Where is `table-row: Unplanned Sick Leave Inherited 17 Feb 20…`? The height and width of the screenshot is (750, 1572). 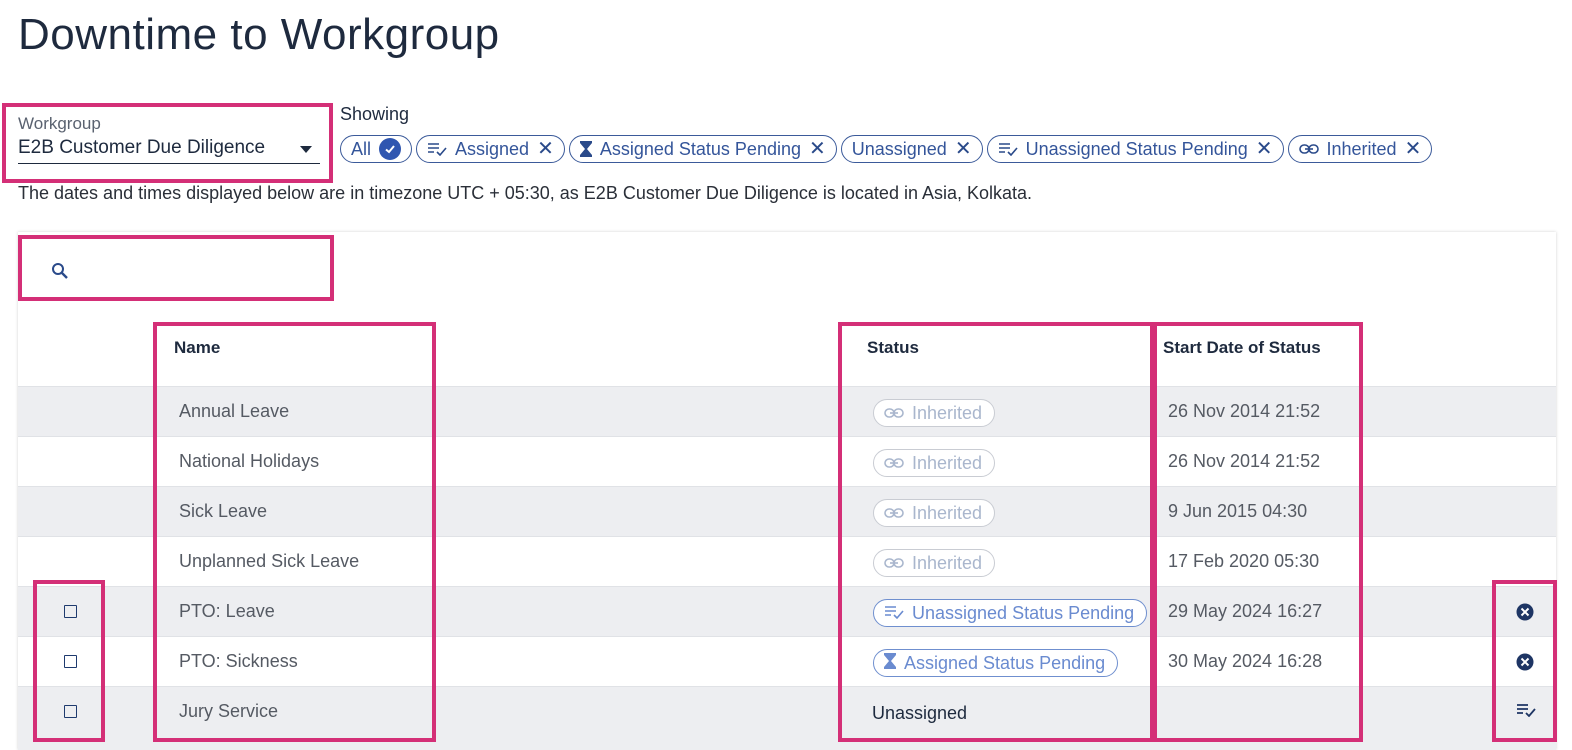 table-row: Unplanned Sick Leave Inherited 17 Feb 20… is located at coordinates (787, 561).